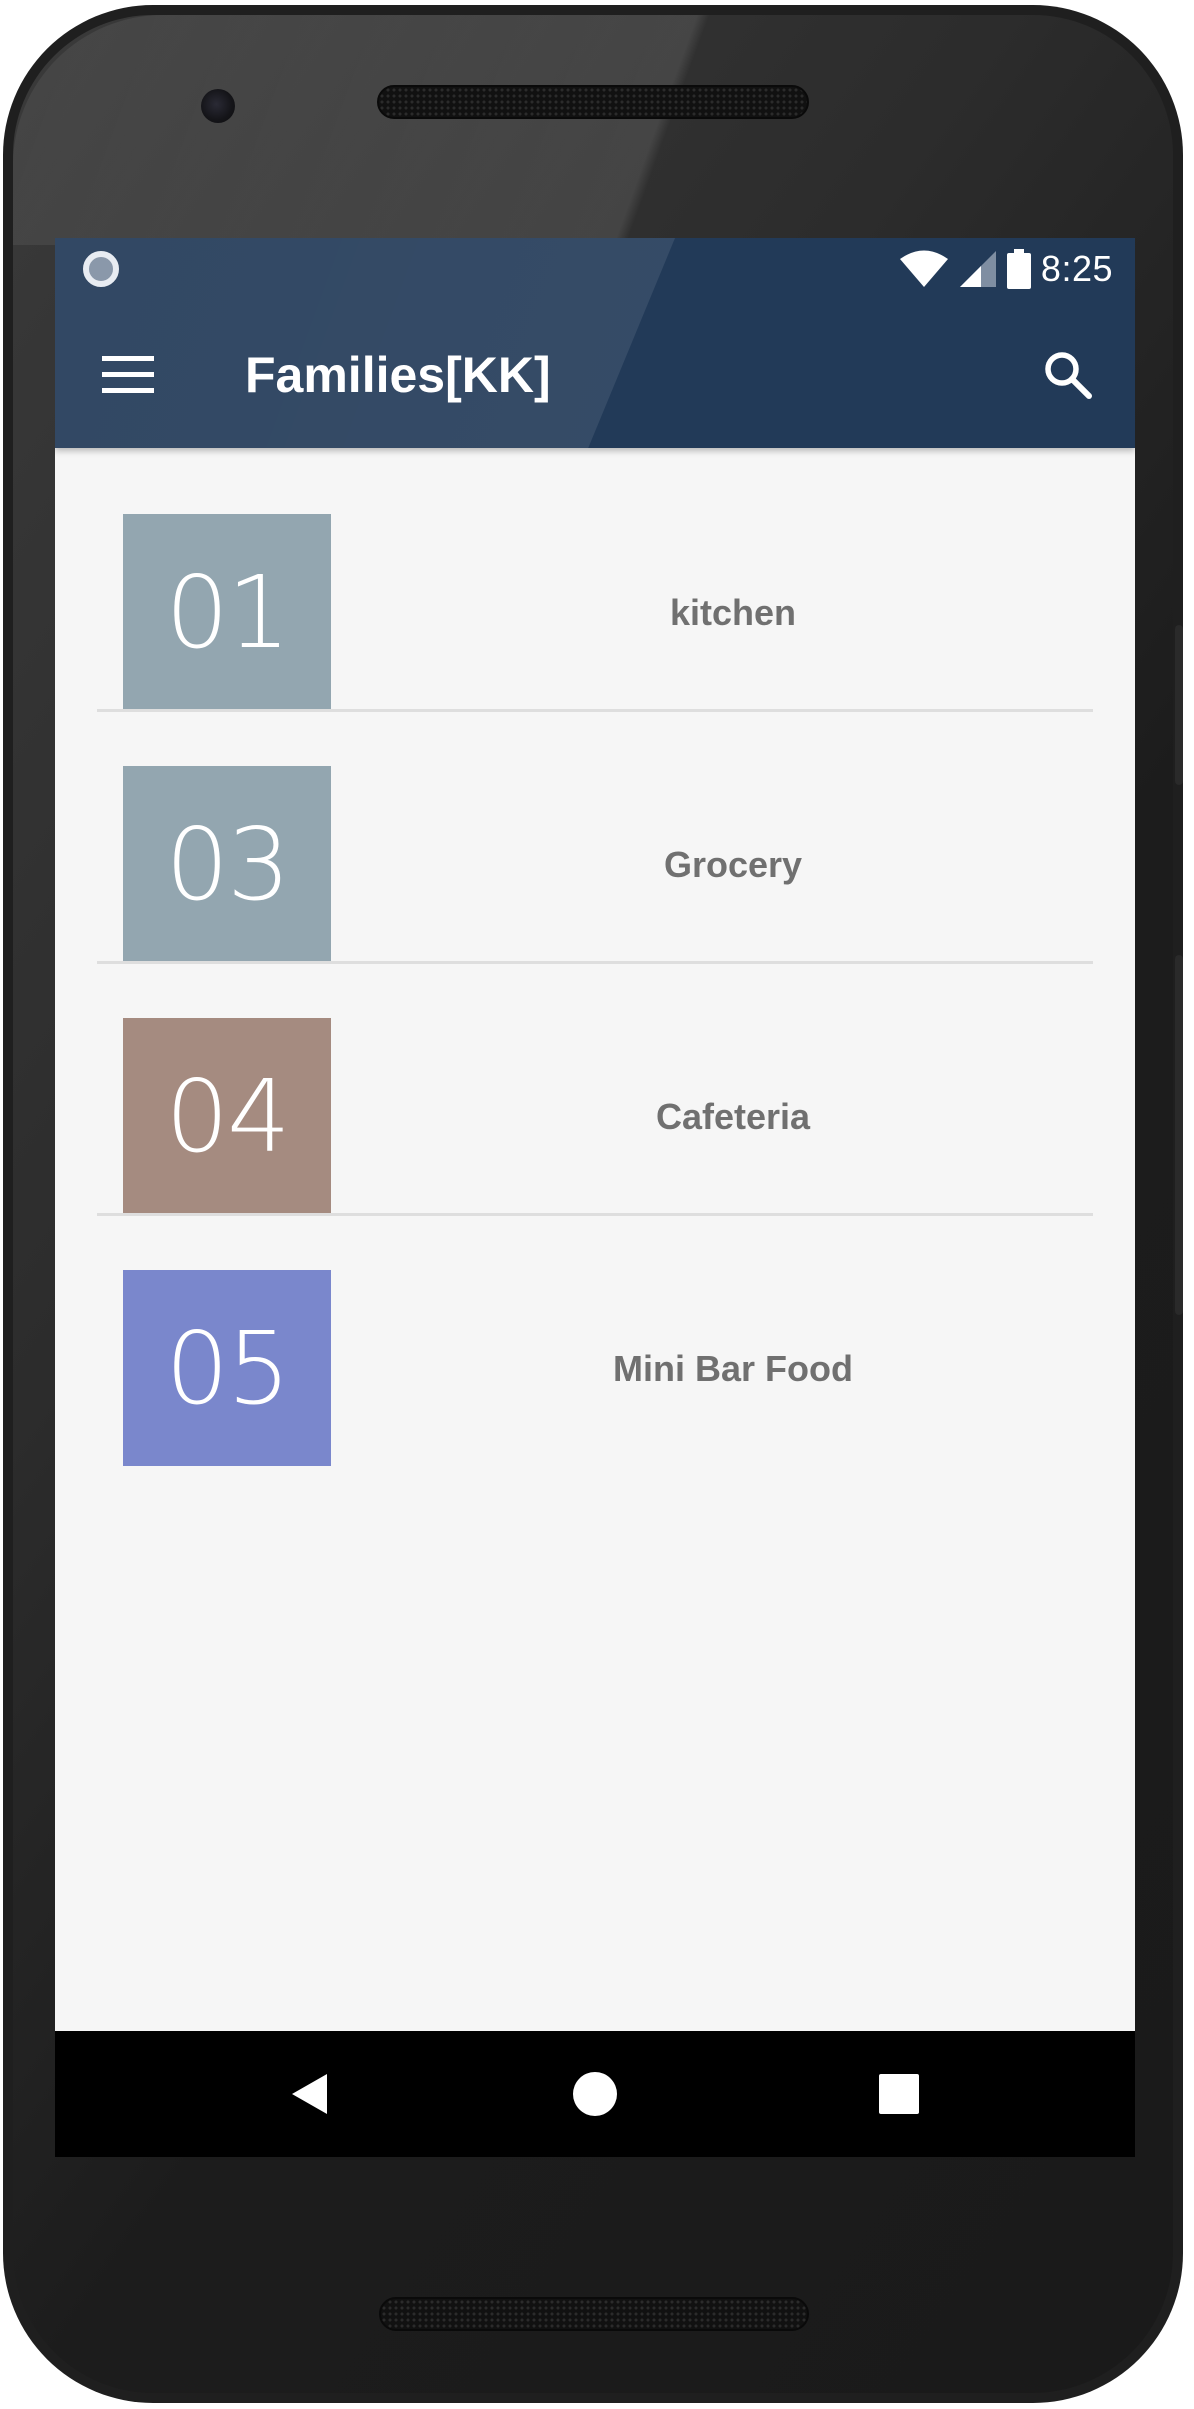  I want to click on page-title: Families[KK], so click(398, 375).